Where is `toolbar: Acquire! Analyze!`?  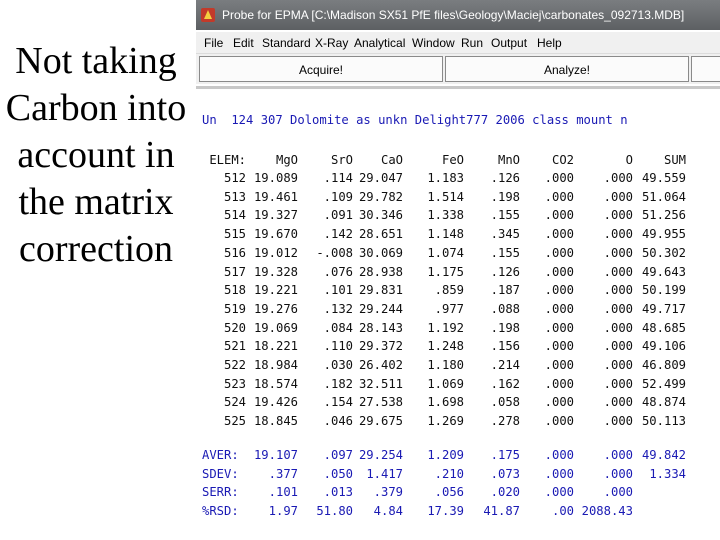 toolbar: Acquire! Analyze! is located at coordinates (458, 69).